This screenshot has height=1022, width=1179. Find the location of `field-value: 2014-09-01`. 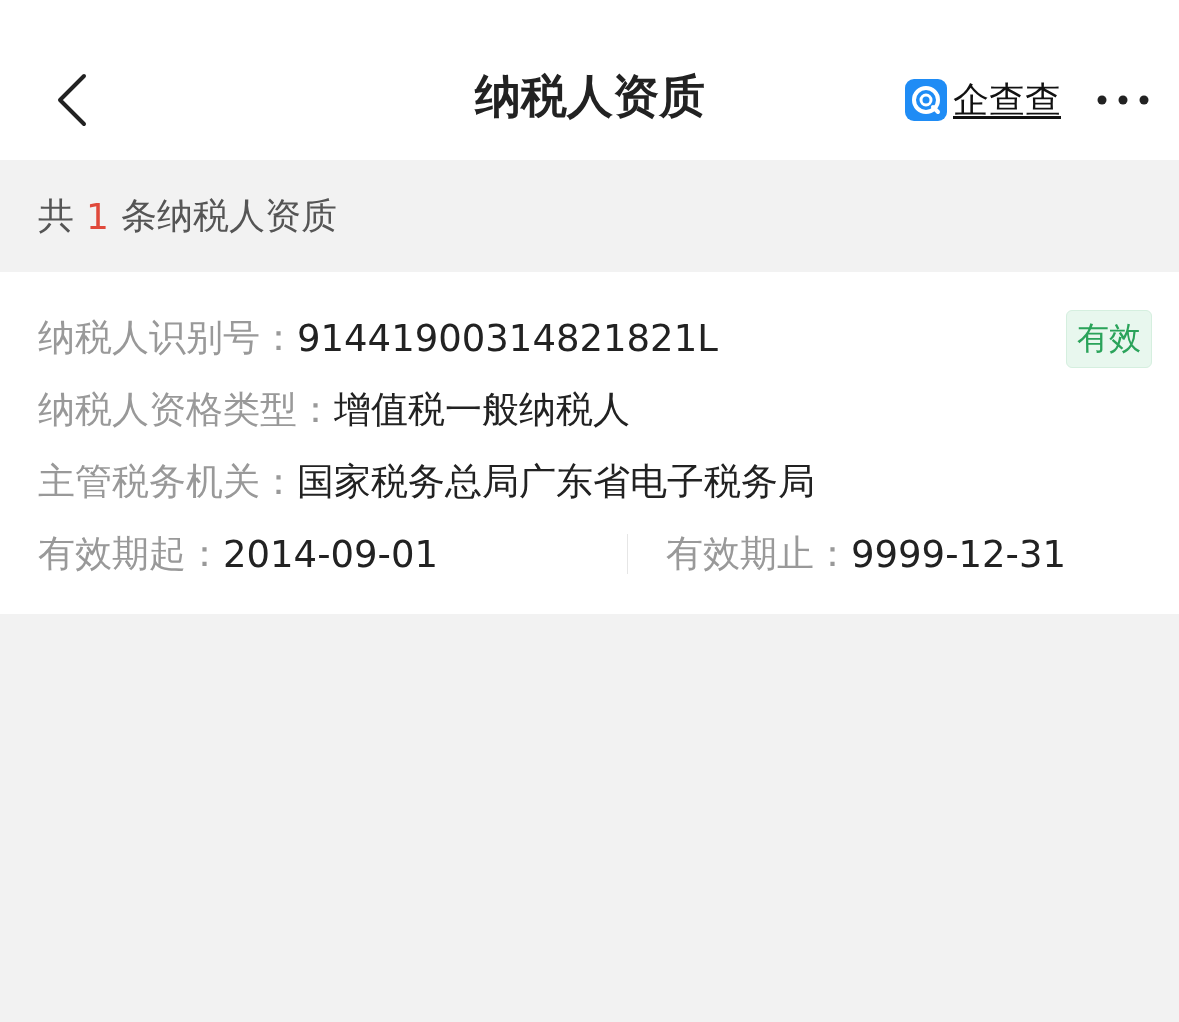

field-value: 2014-09-01 is located at coordinates (331, 554).